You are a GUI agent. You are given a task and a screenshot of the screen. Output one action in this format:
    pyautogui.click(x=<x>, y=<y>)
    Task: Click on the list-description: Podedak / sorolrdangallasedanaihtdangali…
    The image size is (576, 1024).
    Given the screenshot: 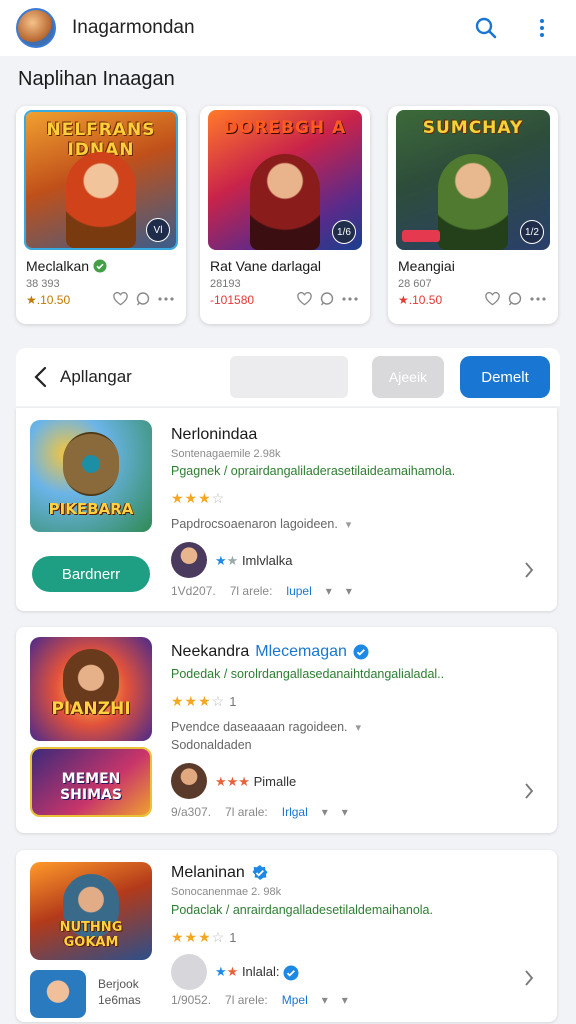 What is the action you would take?
    pyautogui.click(x=308, y=674)
    